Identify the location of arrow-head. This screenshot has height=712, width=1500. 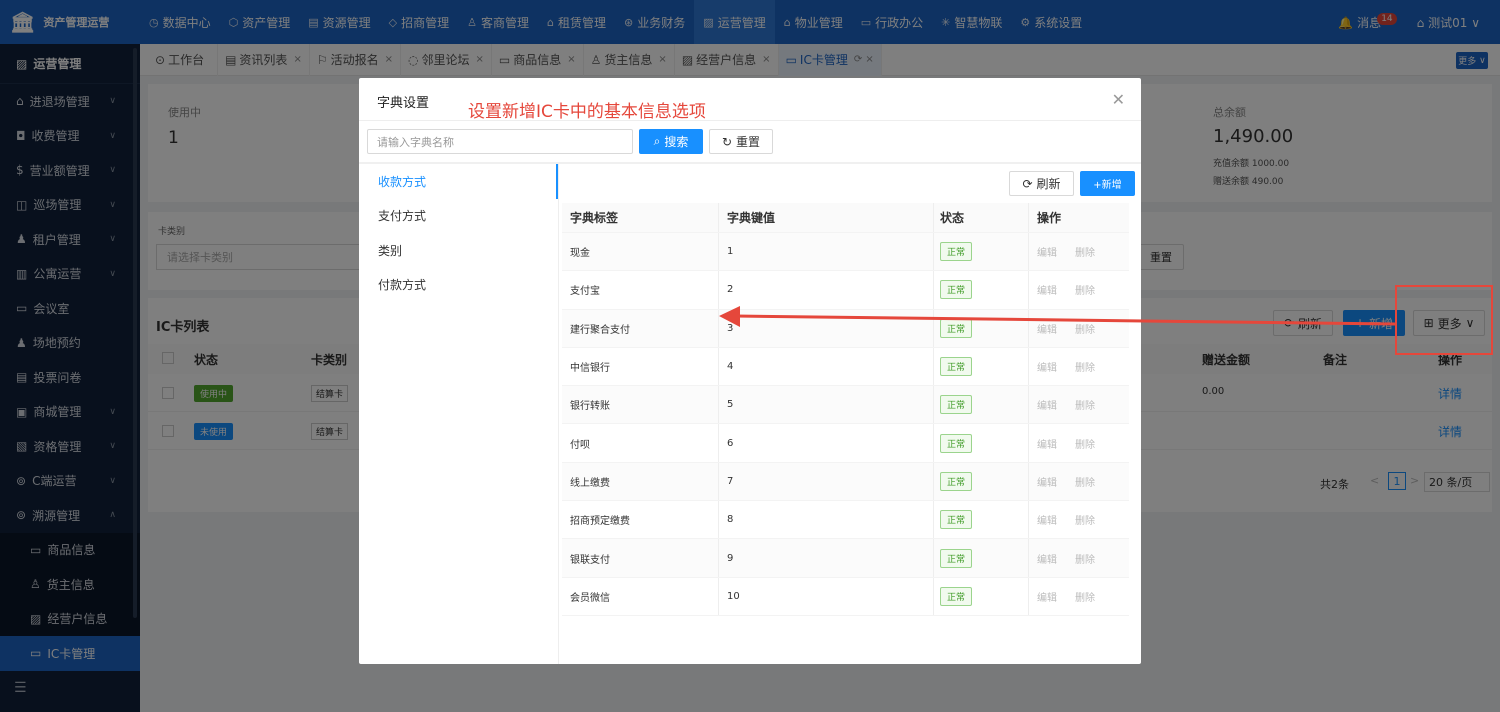
(729, 316).